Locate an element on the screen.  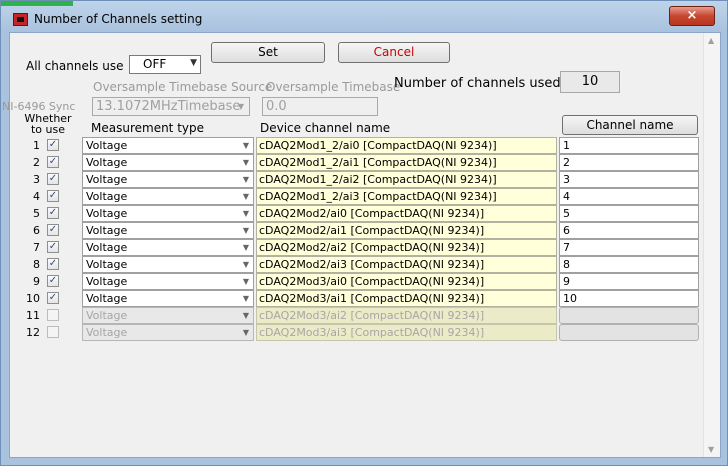
device-channel-field: cDAQ2Mod2/ai2 [CompactDAQ(NI 9234)] is located at coordinates (406, 247).